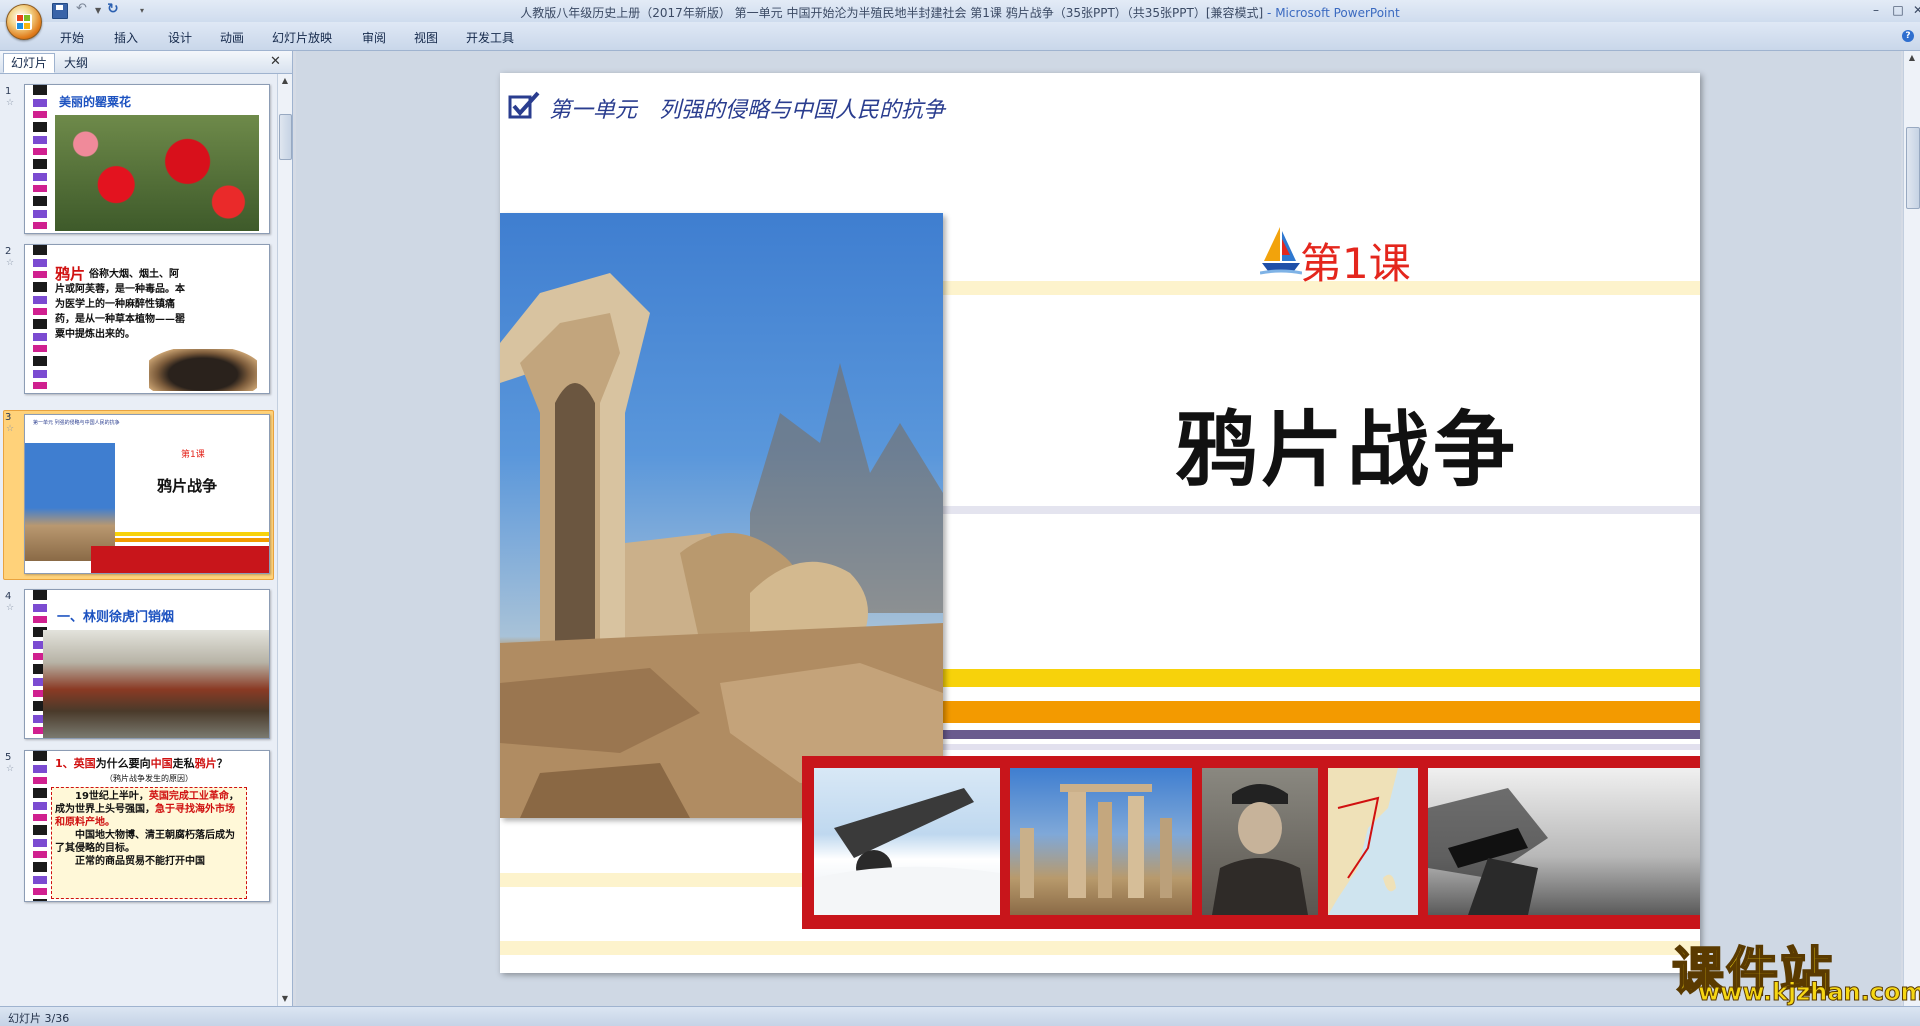 This screenshot has width=1920, height=1026. I want to click on strip-photo-map, so click(1373, 841).